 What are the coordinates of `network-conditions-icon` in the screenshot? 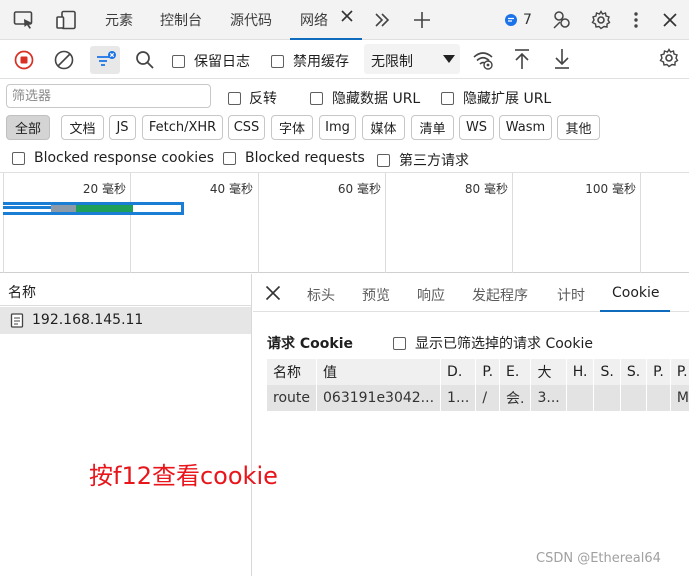 It's located at (483, 62).